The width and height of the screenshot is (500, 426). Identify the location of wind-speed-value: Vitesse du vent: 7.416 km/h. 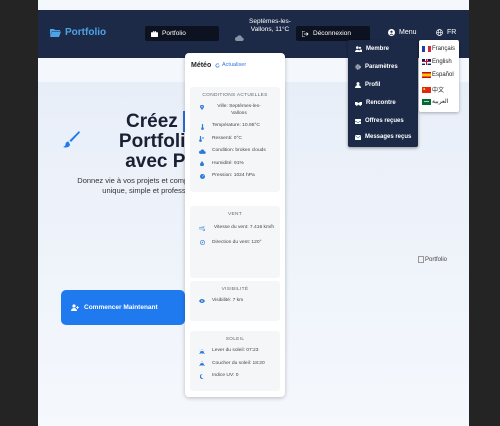
(244, 227).